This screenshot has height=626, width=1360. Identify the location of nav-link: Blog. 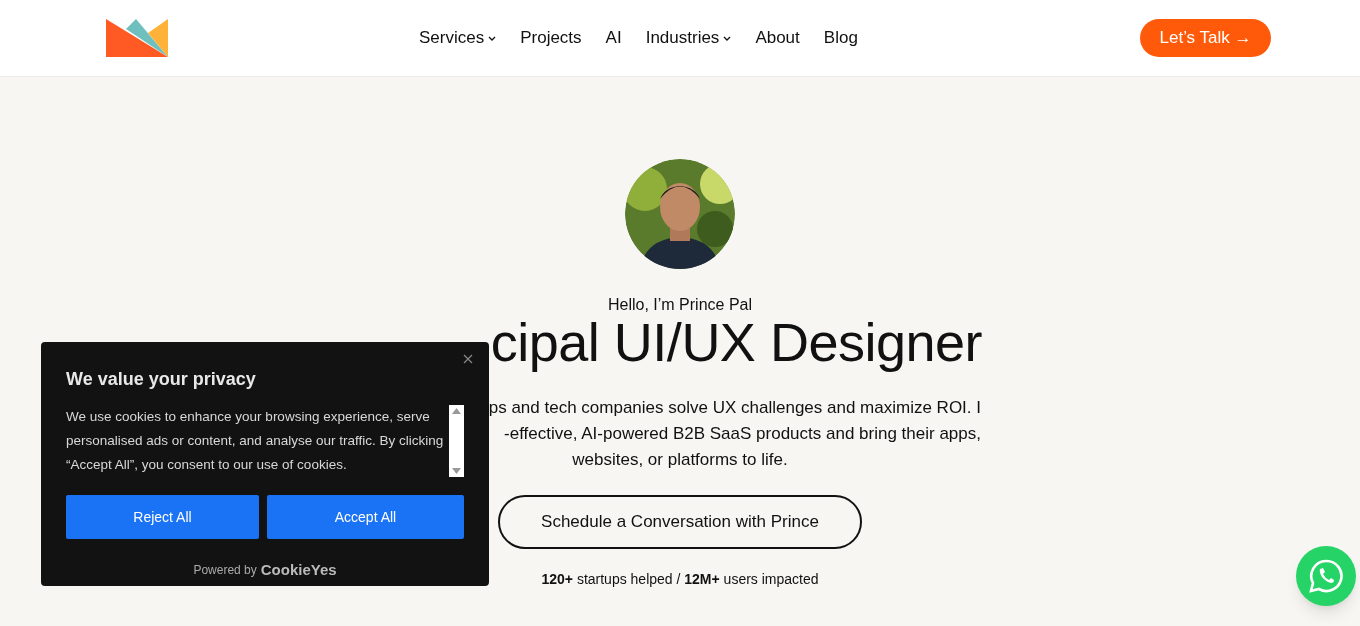
(840, 38).